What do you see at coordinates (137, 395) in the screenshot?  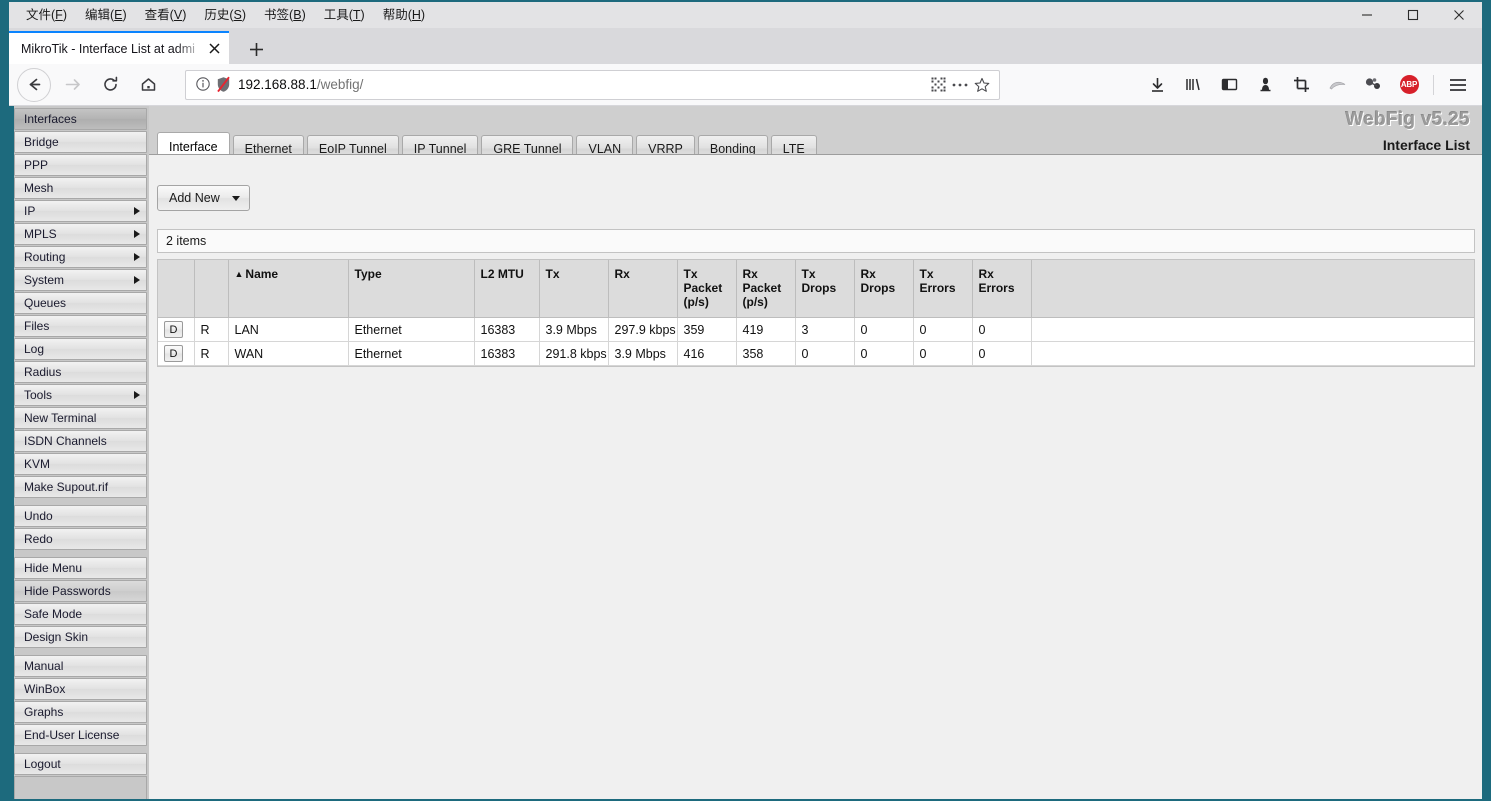 I see `chevron-right-icon` at bounding box center [137, 395].